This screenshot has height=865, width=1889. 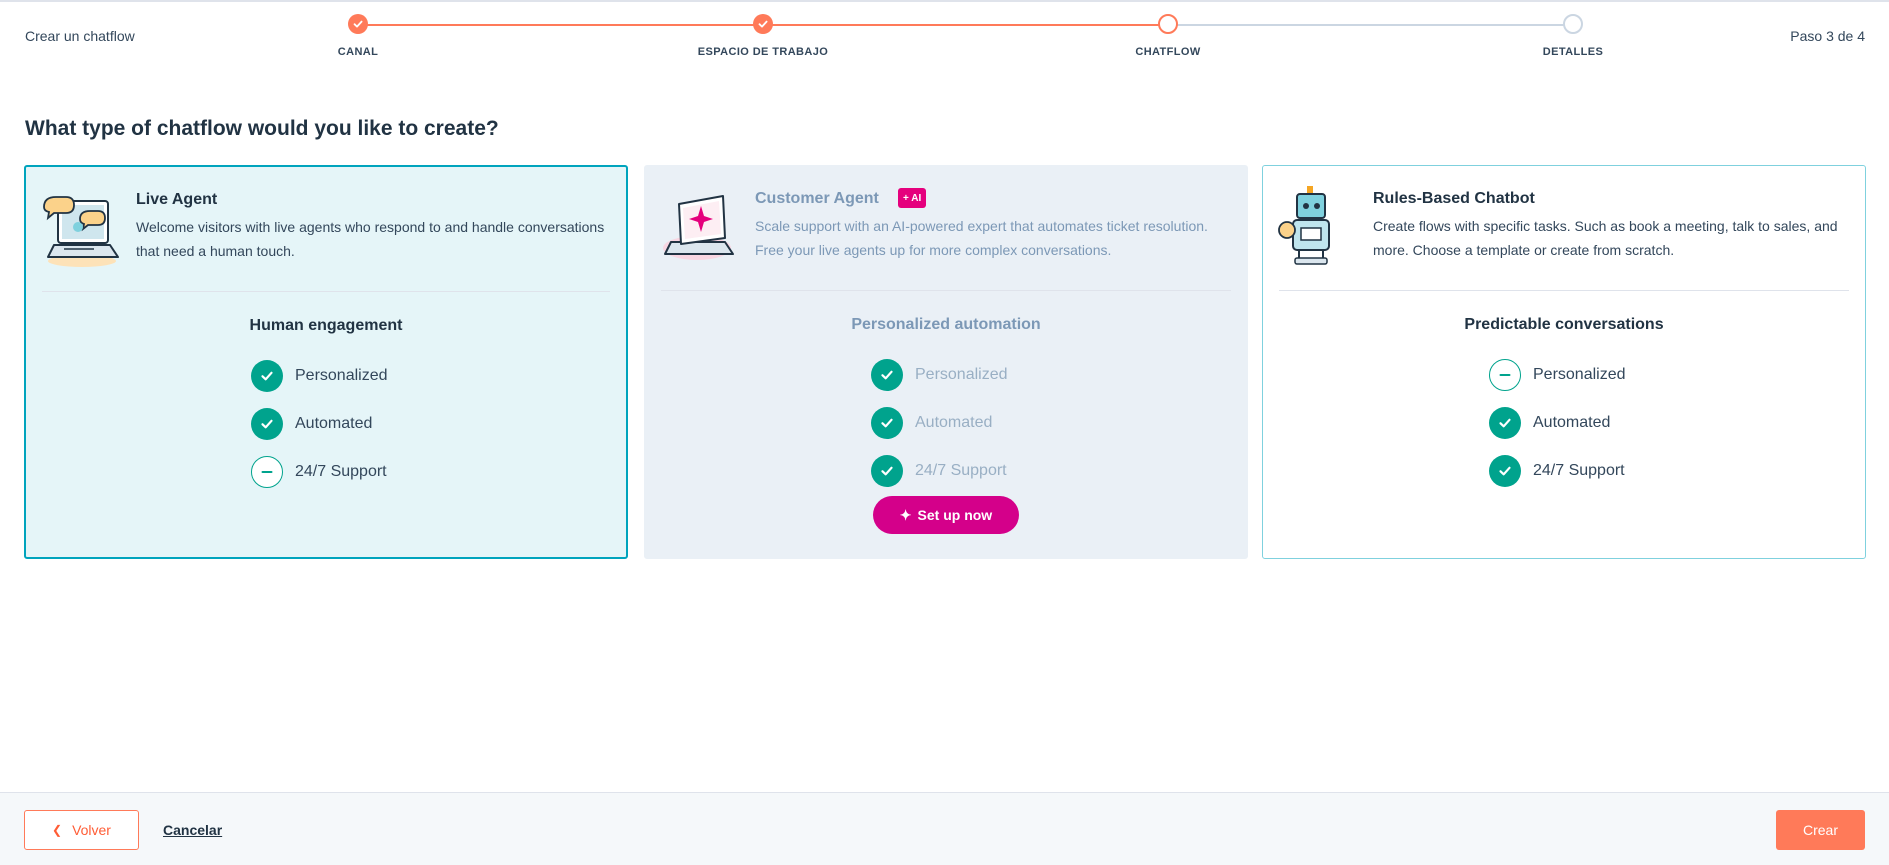 What do you see at coordinates (192, 830) in the screenshot?
I see `cancel-link: Cancelar` at bounding box center [192, 830].